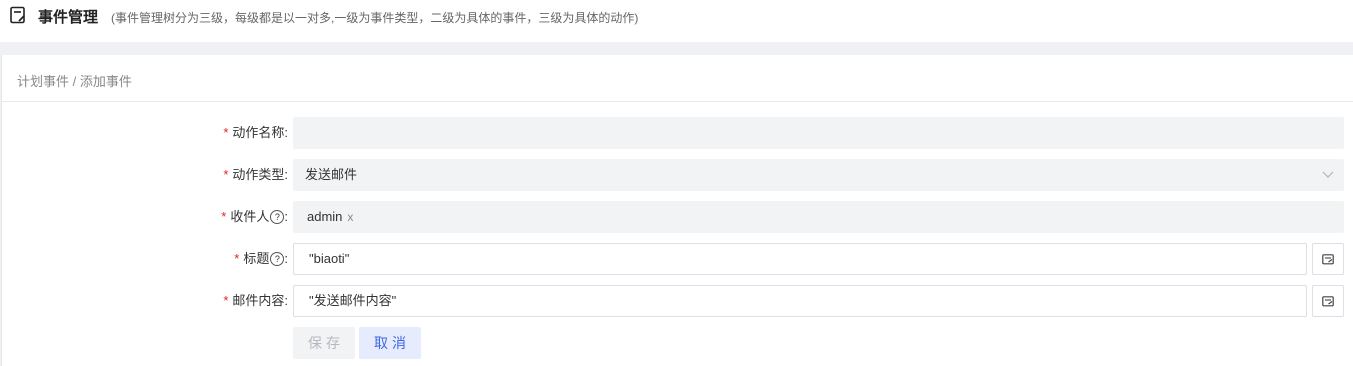 Image resolution: width=1353 pixels, height=366 pixels. I want to click on divider, so click(677, 101).